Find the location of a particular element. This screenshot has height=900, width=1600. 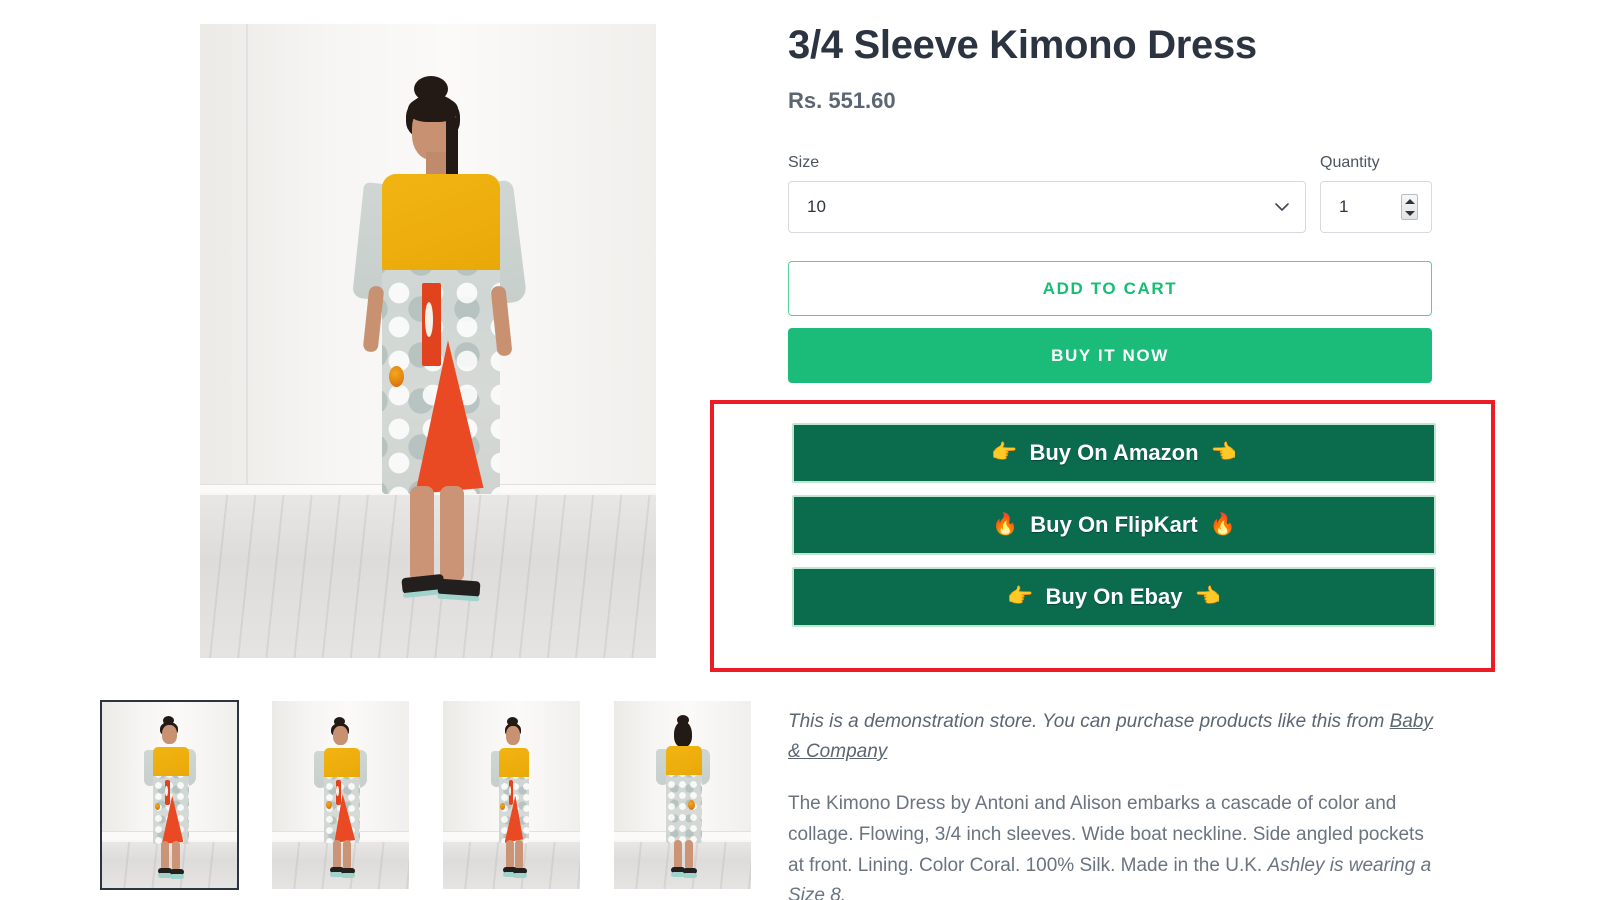

quantity-stepper: 1 is located at coordinates (1376, 207).